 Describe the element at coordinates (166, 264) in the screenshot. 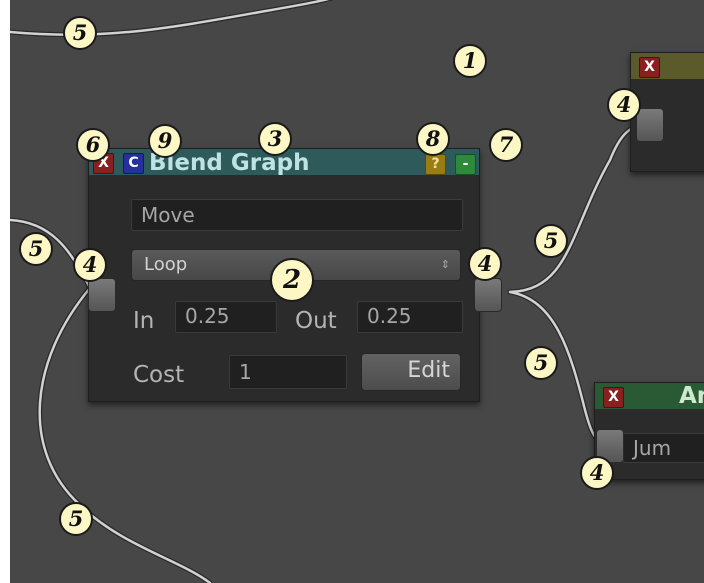

I see `mode-dropdown-value: Loop` at that location.